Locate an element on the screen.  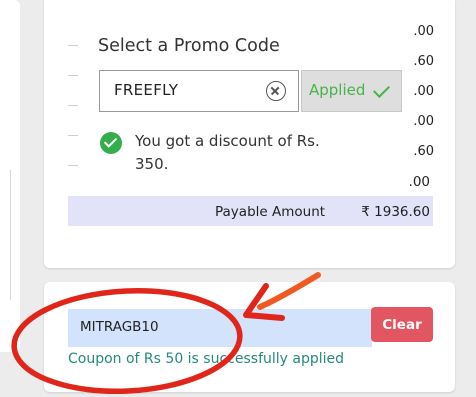
success-check-icon is located at coordinates (111, 143).